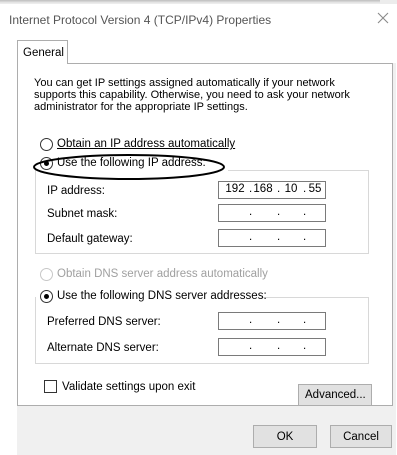  What do you see at coordinates (315, 189) in the screenshot?
I see `octet: 55` at bounding box center [315, 189].